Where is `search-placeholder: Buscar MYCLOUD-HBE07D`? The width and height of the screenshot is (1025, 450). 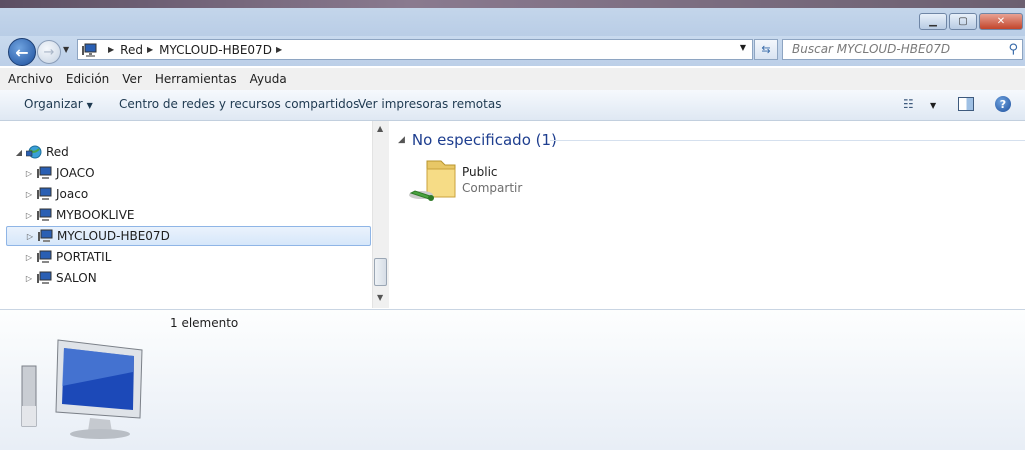
search-placeholder: Buscar MYCLOUD-HBE07D is located at coordinates (871, 49).